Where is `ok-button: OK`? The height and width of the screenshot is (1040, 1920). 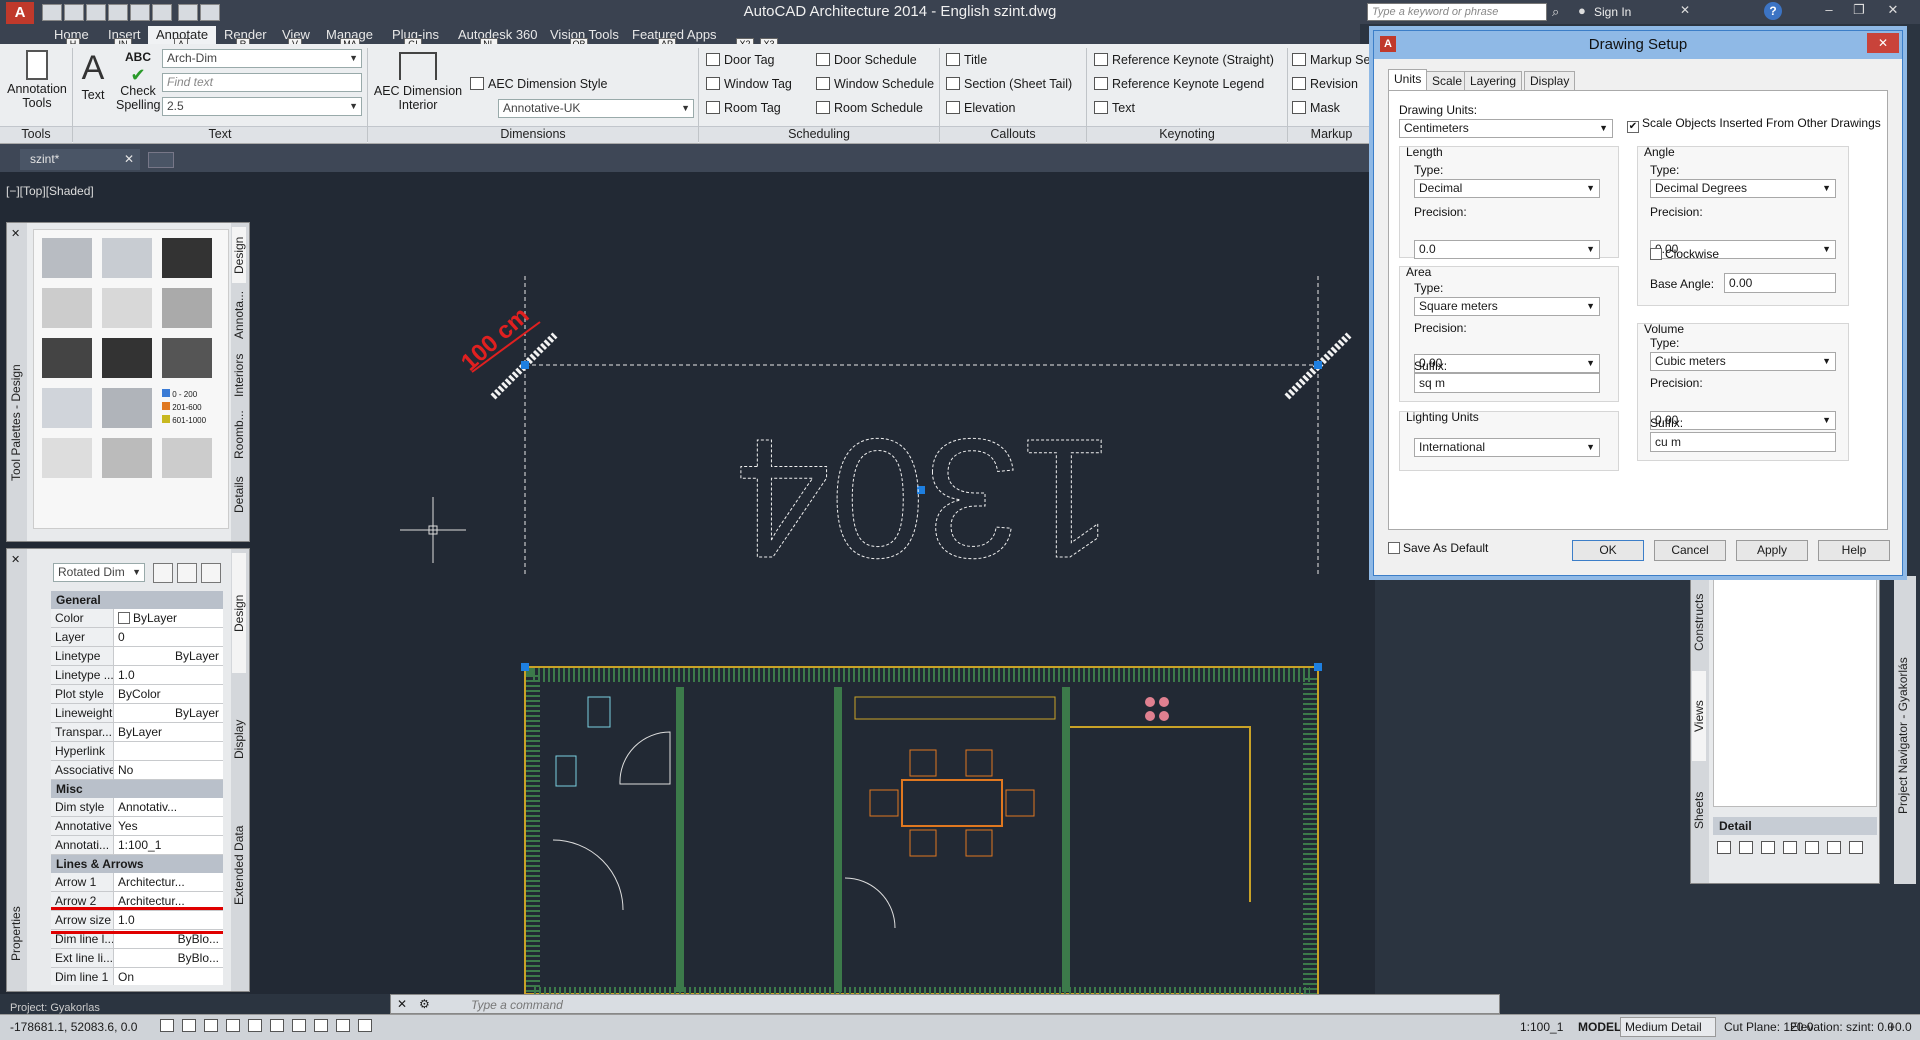 ok-button: OK is located at coordinates (1608, 550).